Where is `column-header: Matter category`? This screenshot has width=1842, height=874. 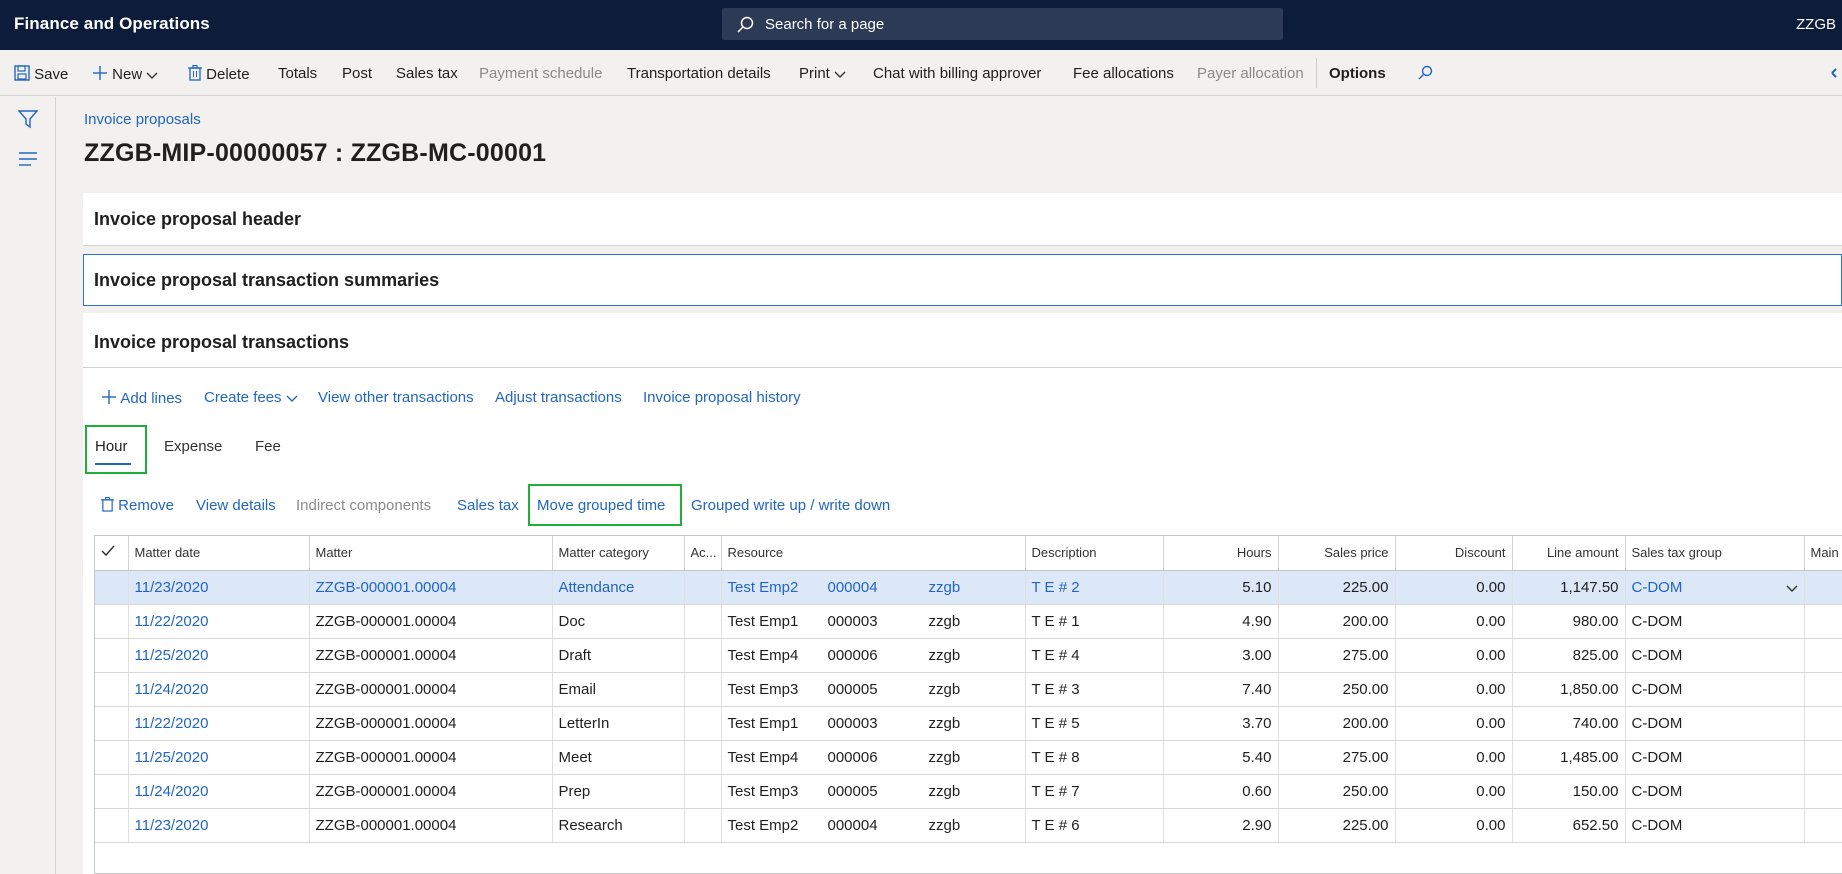 column-header: Matter category is located at coordinates (618, 553).